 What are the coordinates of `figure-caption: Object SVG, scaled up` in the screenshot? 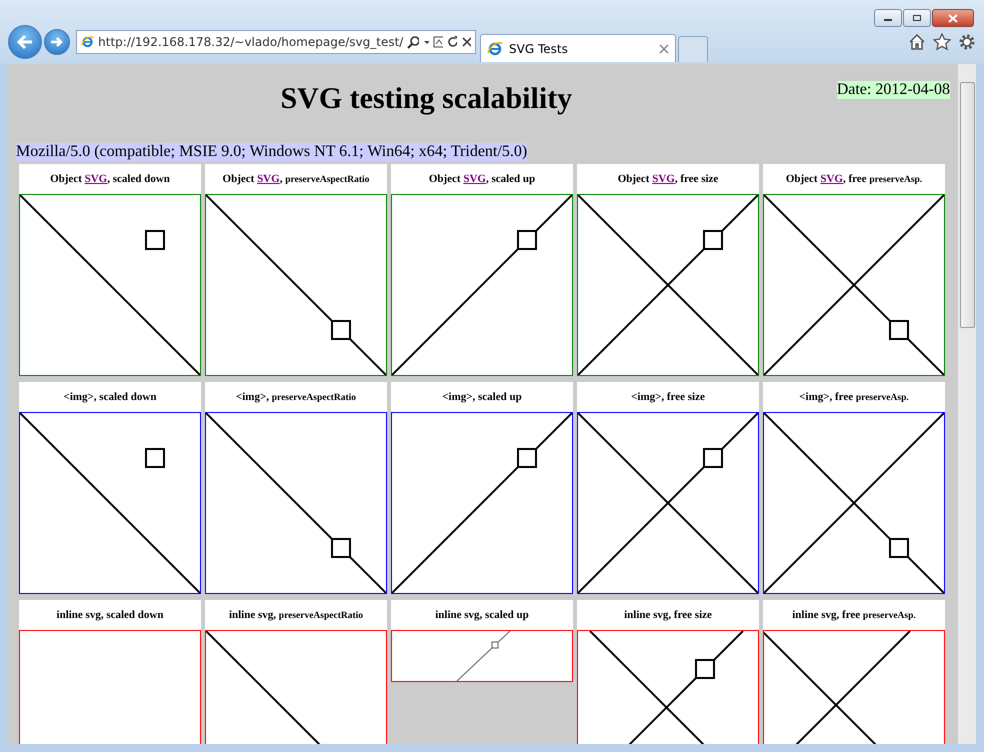 It's located at (482, 179).